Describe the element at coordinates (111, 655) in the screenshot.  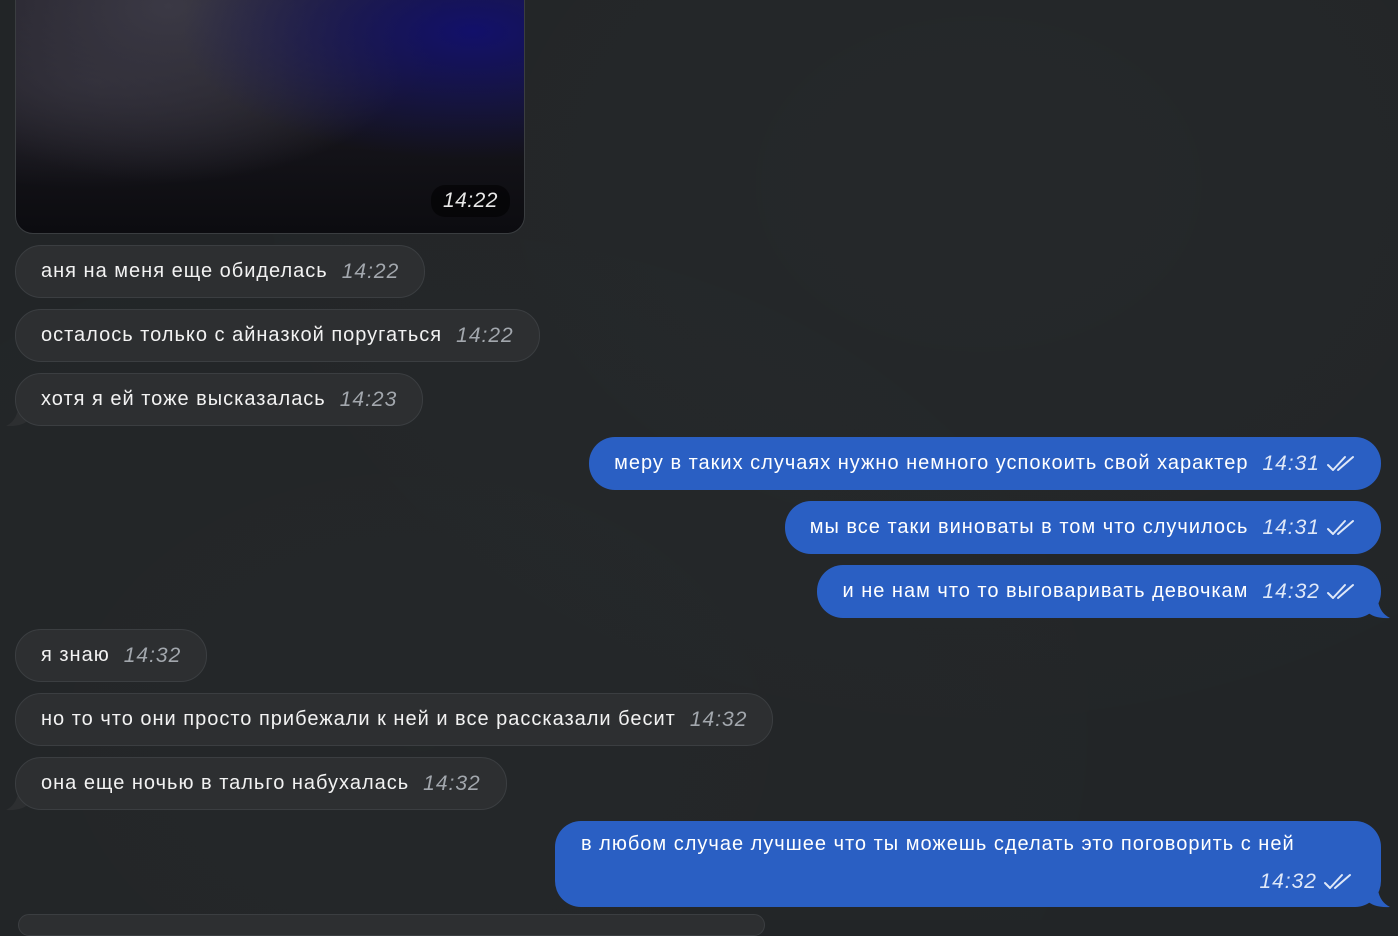
I see `incoming-message: я знаю 14:32` at that location.